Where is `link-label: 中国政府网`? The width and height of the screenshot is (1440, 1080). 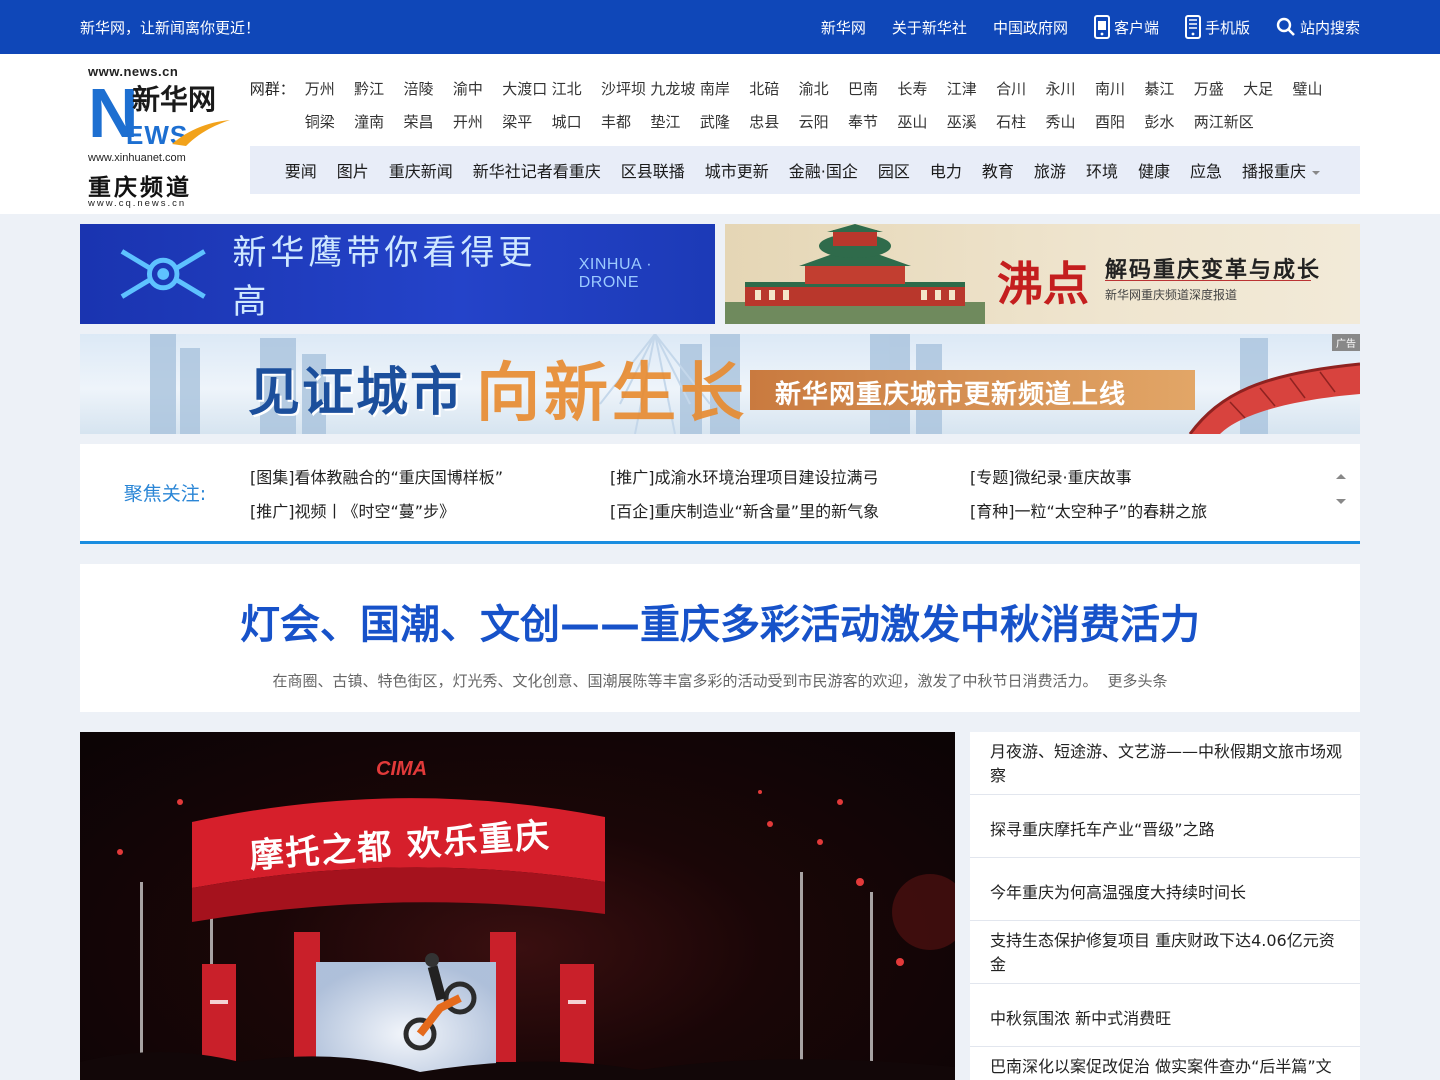 link-label: 中国政府网 is located at coordinates (1030, 27).